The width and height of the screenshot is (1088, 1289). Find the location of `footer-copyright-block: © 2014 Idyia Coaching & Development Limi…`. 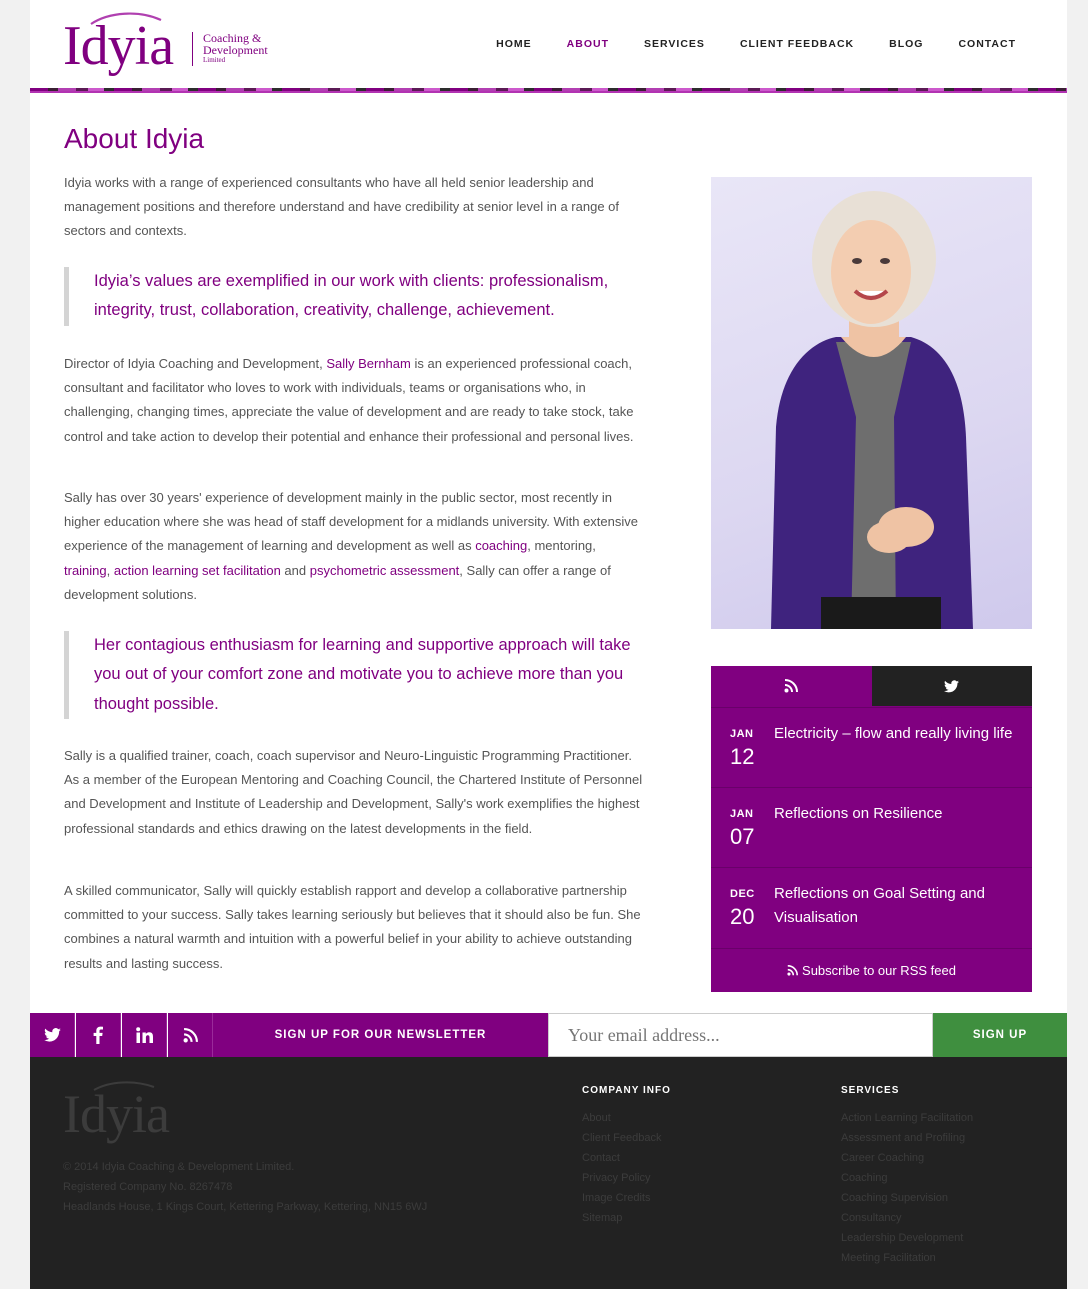

footer-copyright-block: © 2014 Idyia Coaching & Development Limi… is located at coordinates (245, 1187).